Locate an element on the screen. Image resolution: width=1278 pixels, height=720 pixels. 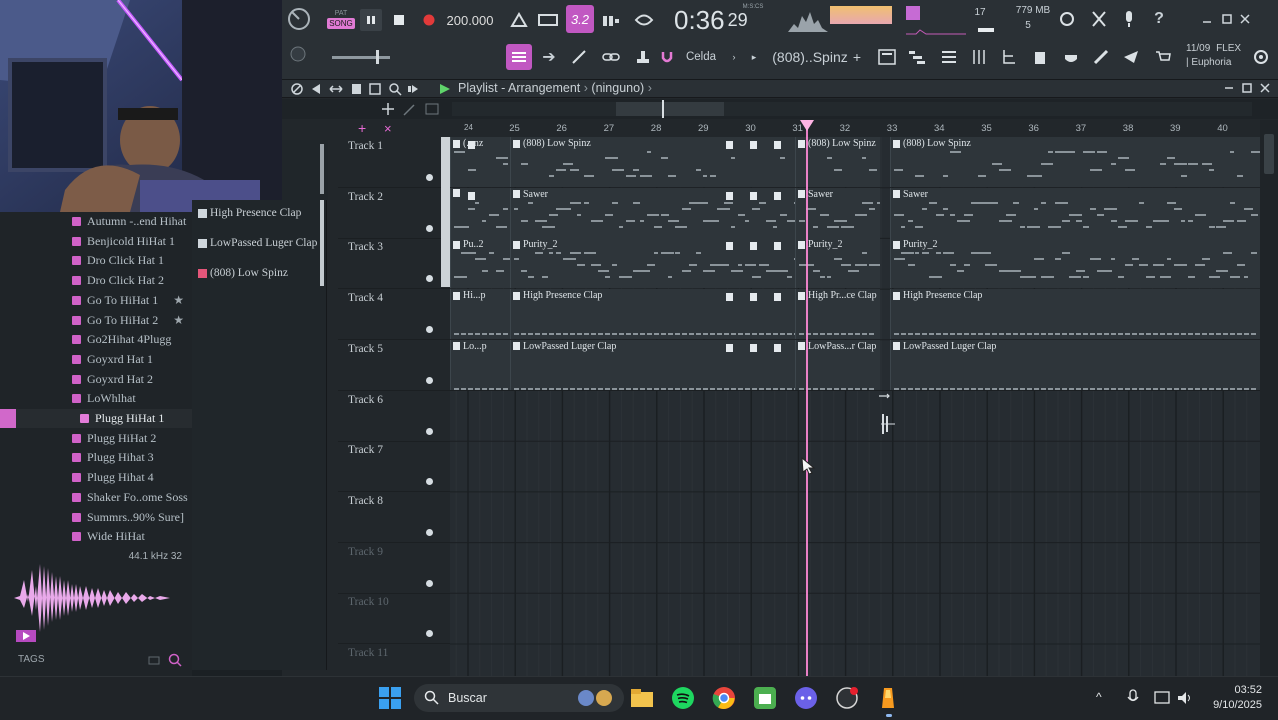
pattern-clip: (808) Low Spinz is located at coordinates (1075, 162).